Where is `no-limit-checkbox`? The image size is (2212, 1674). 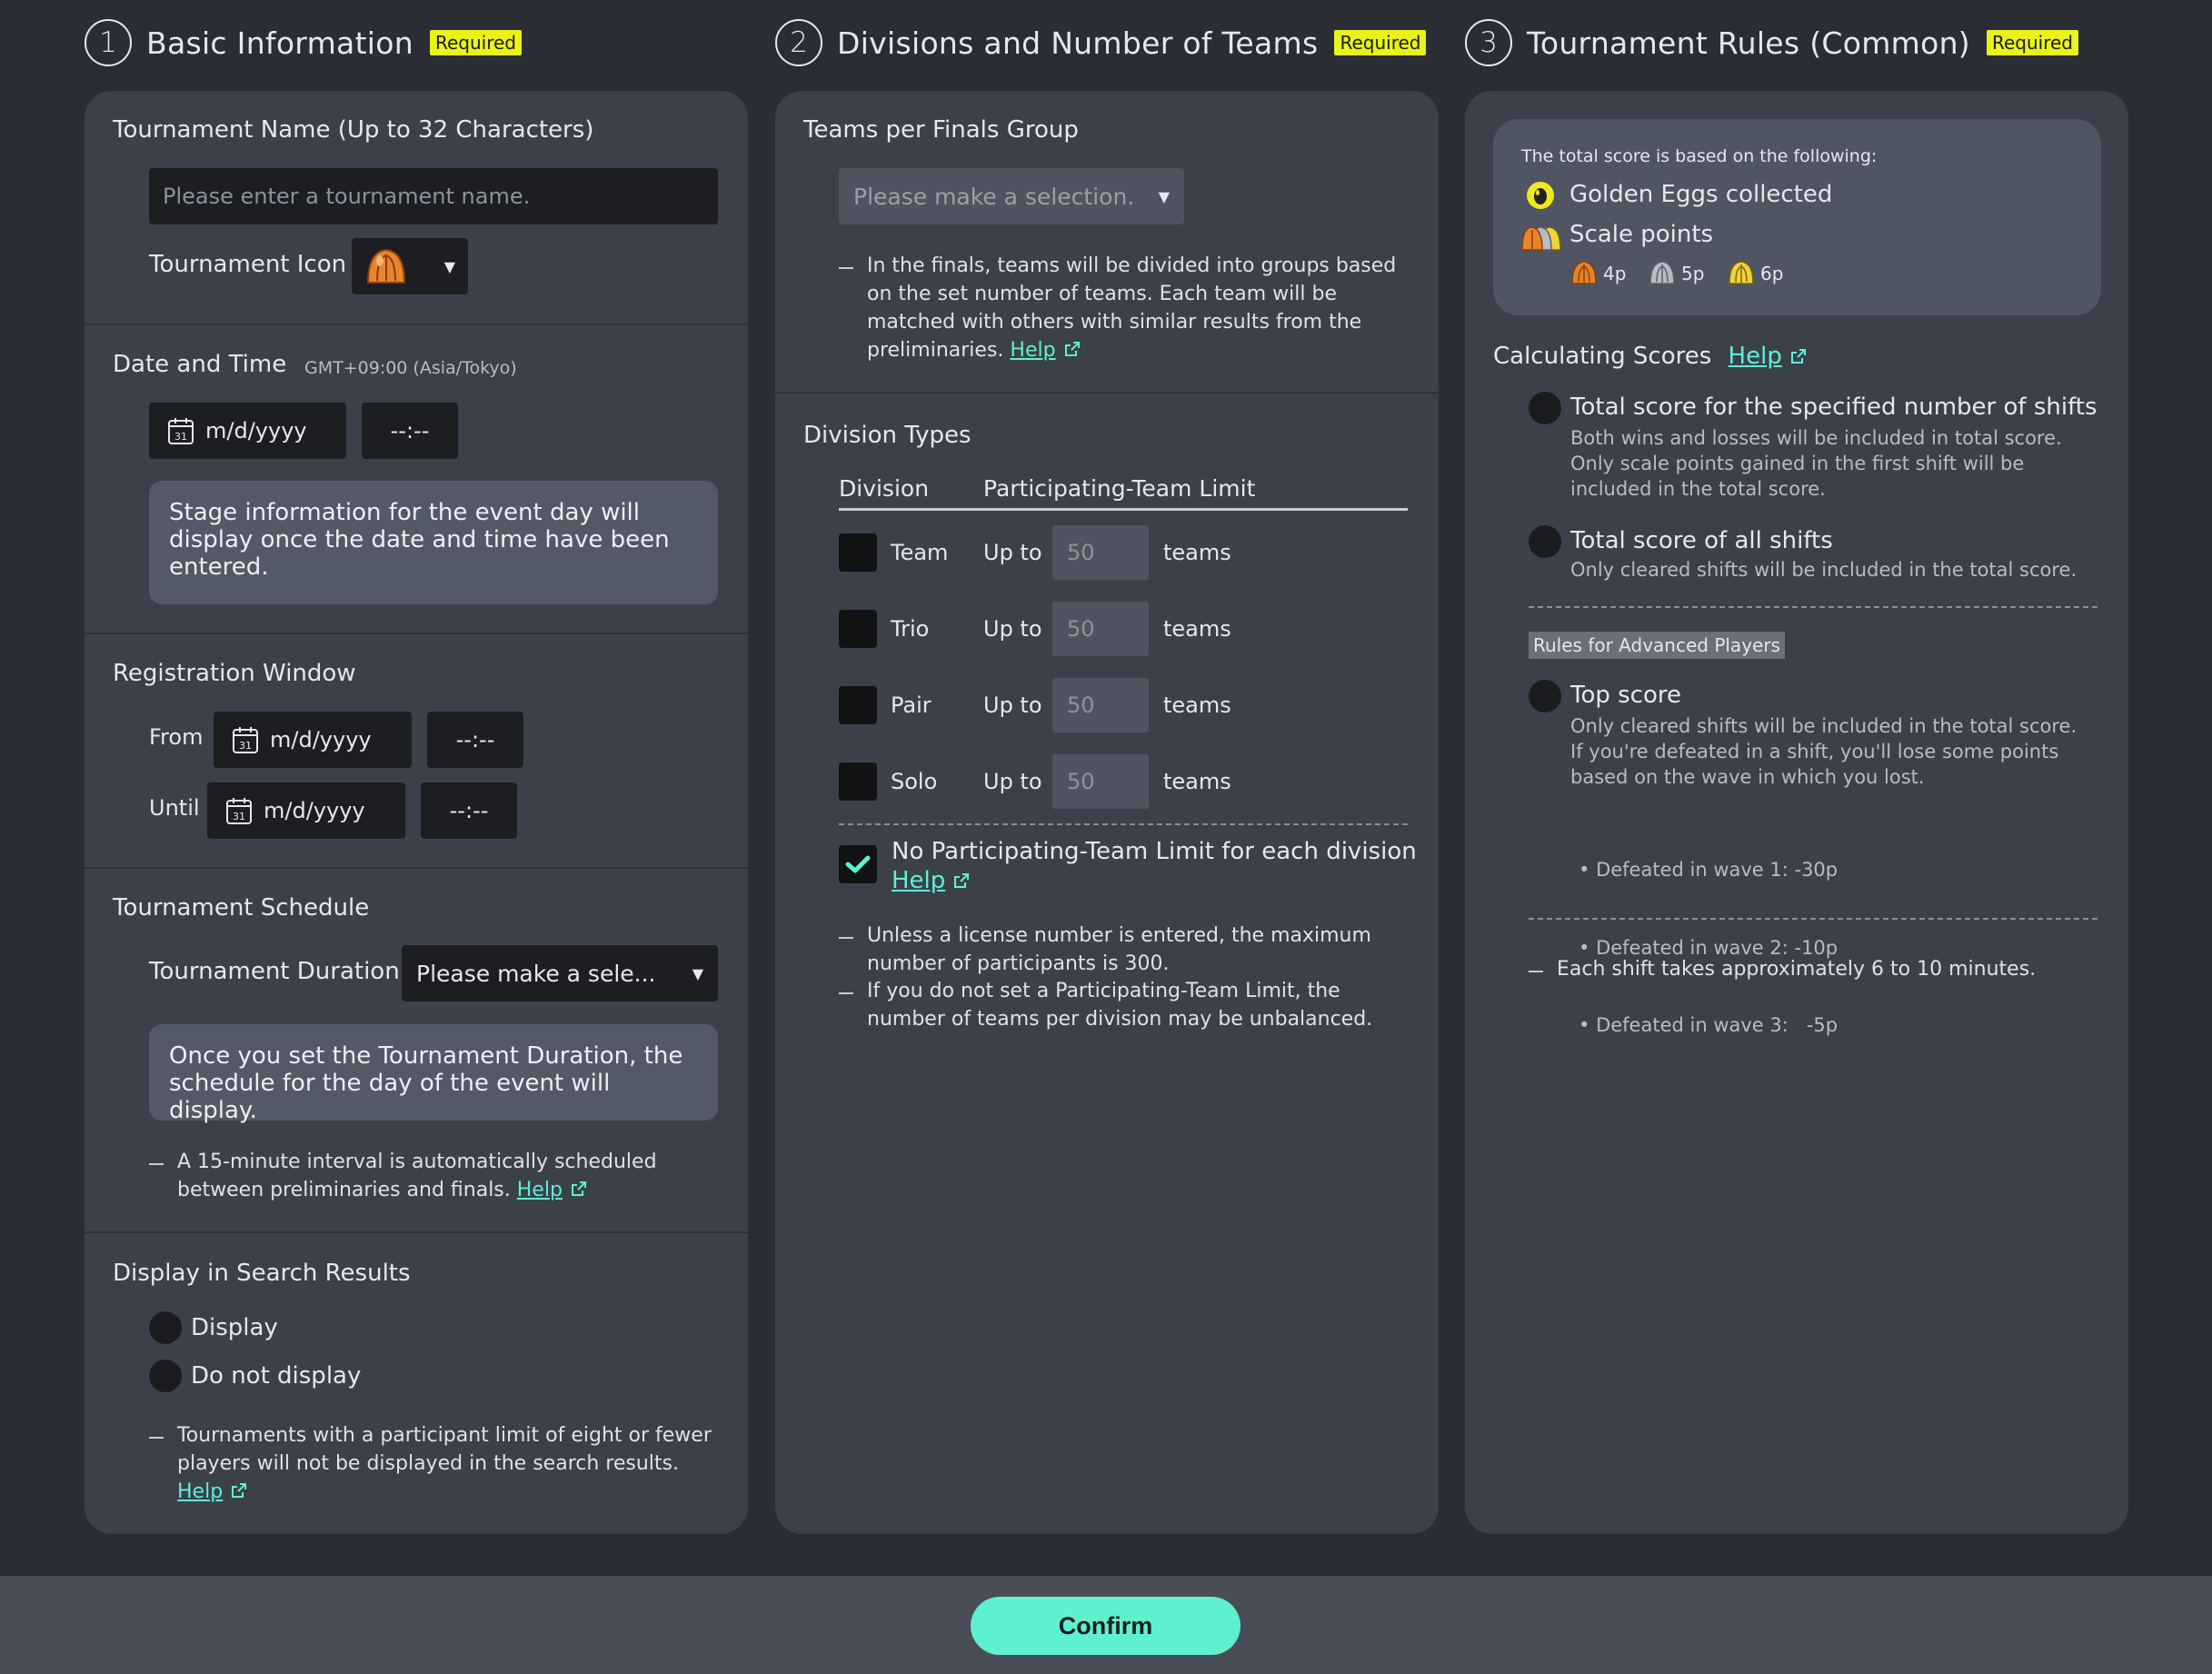 no-limit-checkbox is located at coordinates (858, 864).